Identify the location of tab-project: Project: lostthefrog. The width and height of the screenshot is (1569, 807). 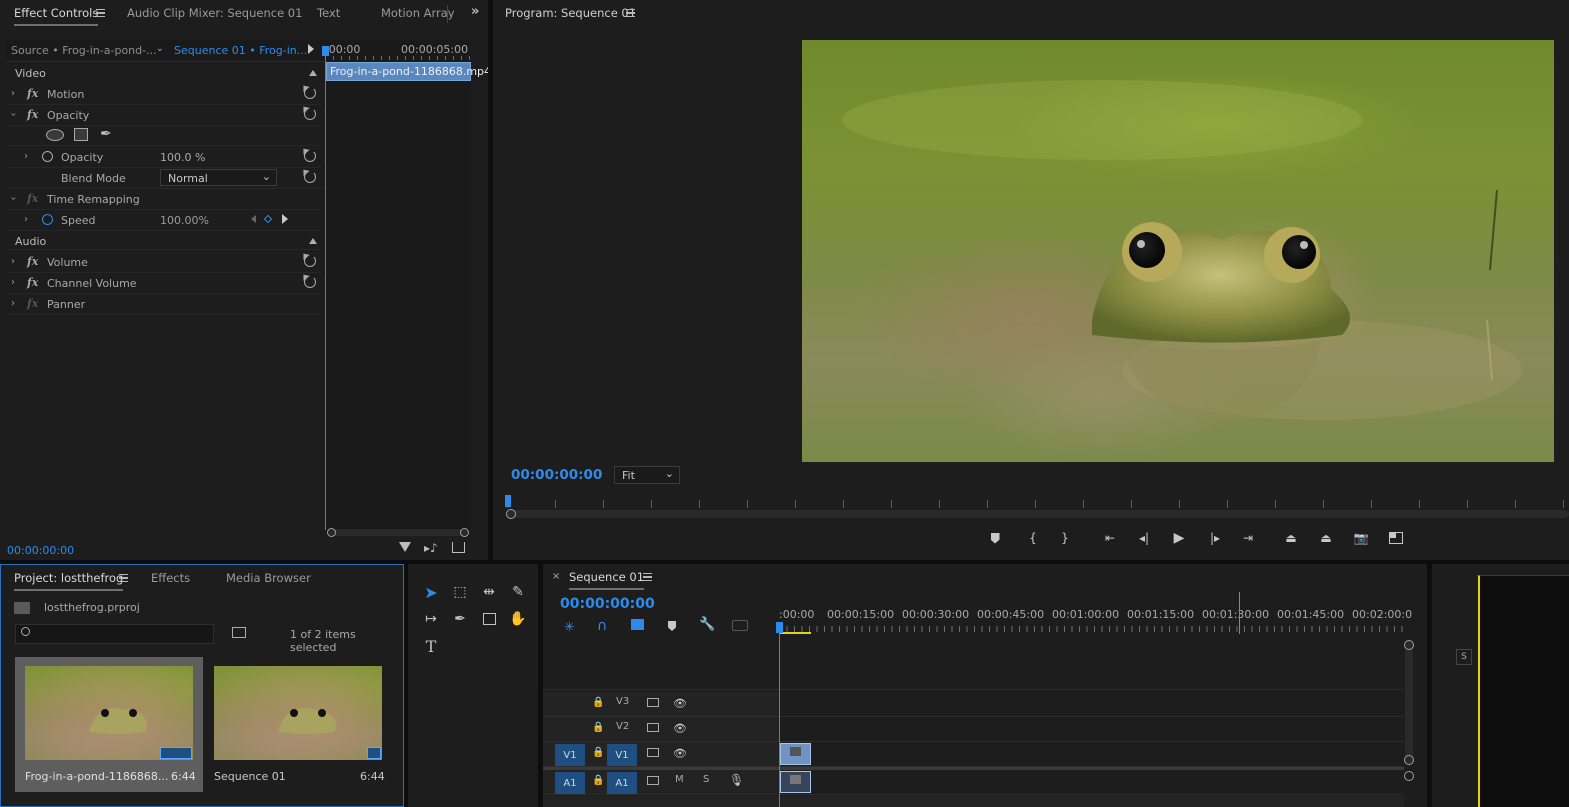
(69, 581).